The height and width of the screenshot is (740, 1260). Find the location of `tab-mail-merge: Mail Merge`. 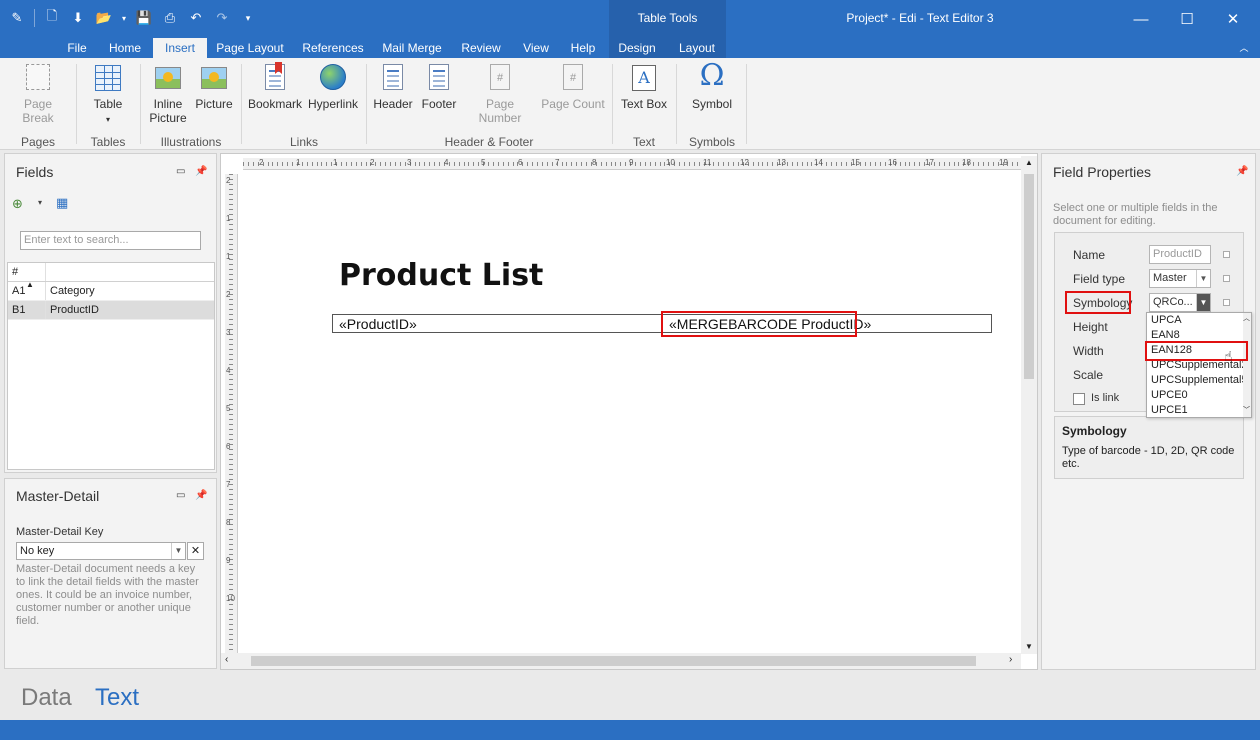

tab-mail-merge: Mail Merge is located at coordinates (412, 48).